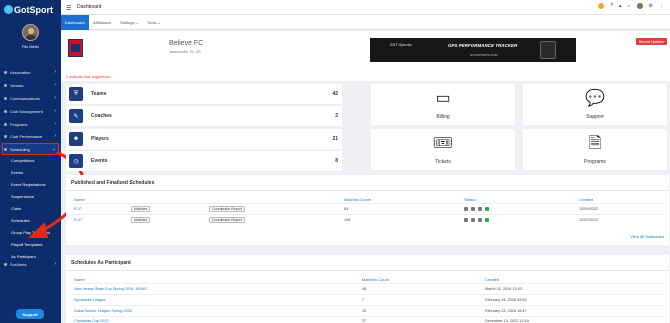 The width and height of the screenshot is (670, 323). I want to click on sidebar-item-scheduling: Scheduling ⌄, so click(30, 149).